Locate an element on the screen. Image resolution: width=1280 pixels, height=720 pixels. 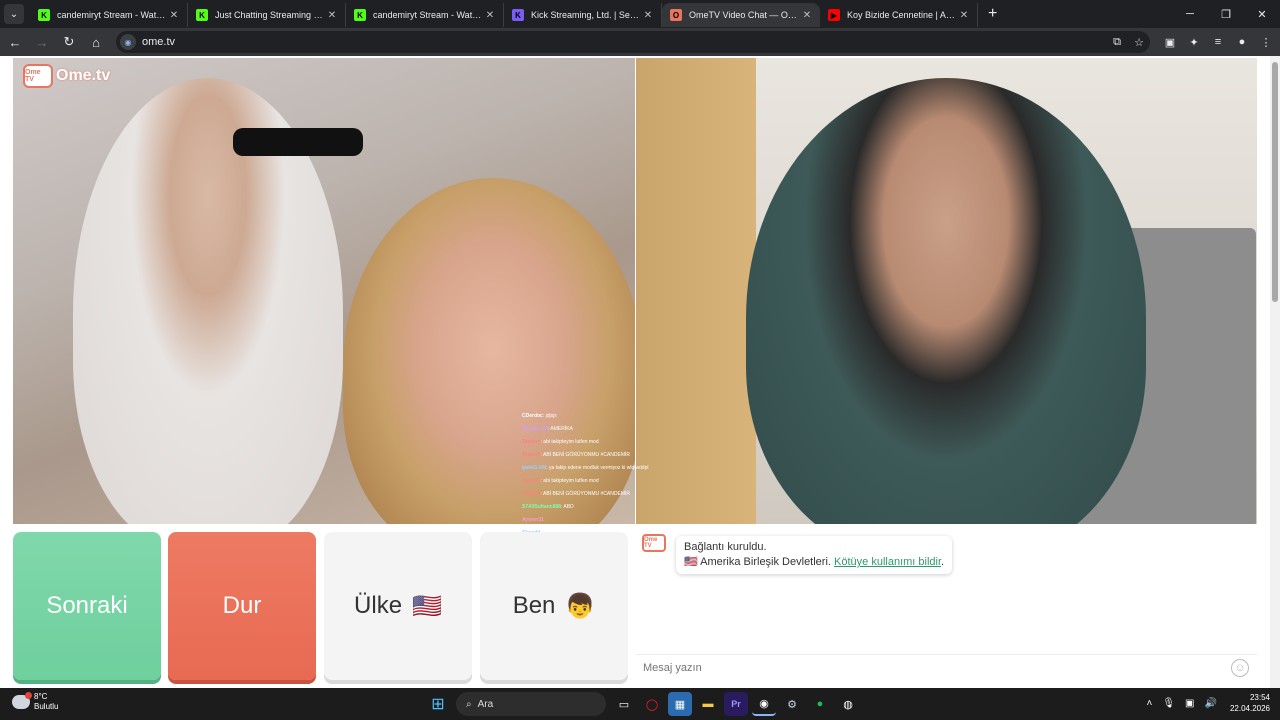
tab-title: Kick Streaming, Ltd. | Set up pay is located at coordinates (586, 15).